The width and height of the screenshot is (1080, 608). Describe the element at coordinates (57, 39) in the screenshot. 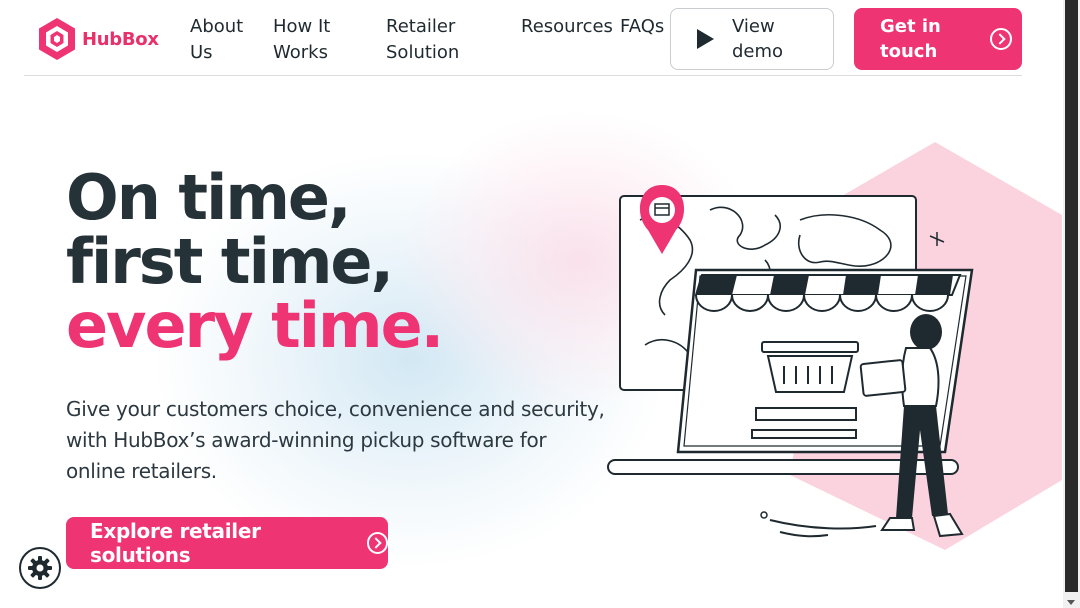

I see `hubbox-logo-icon` at that location.